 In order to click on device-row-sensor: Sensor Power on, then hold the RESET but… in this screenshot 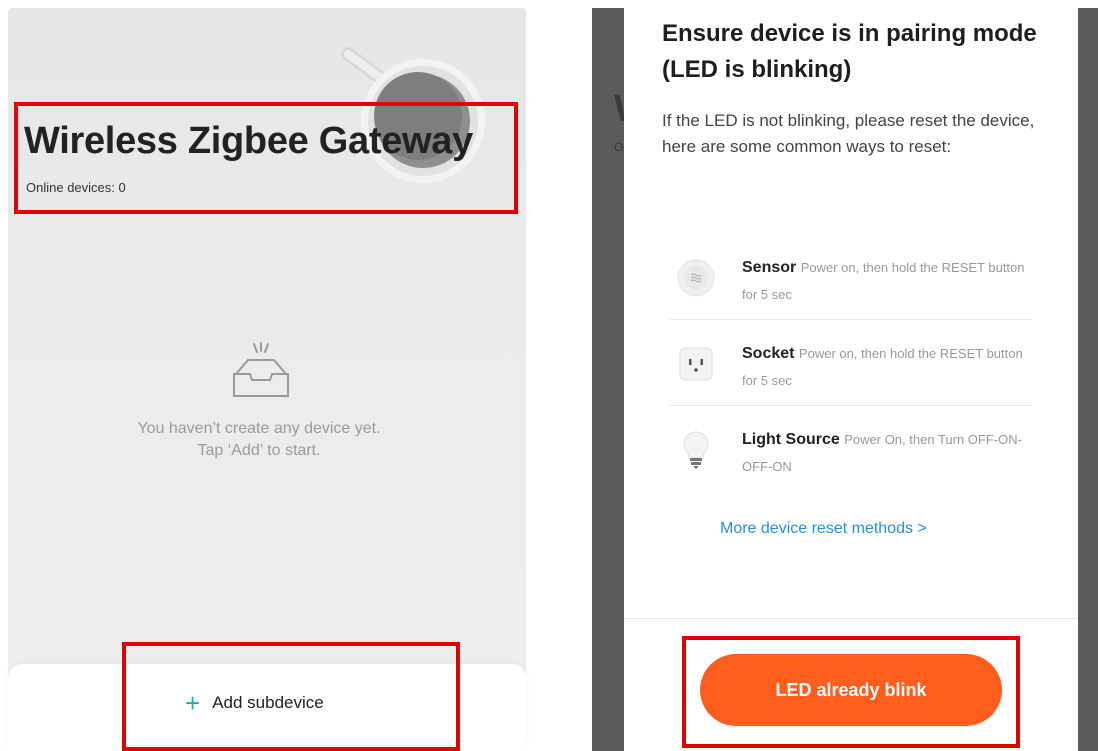, I will do `click(851, 277)`.